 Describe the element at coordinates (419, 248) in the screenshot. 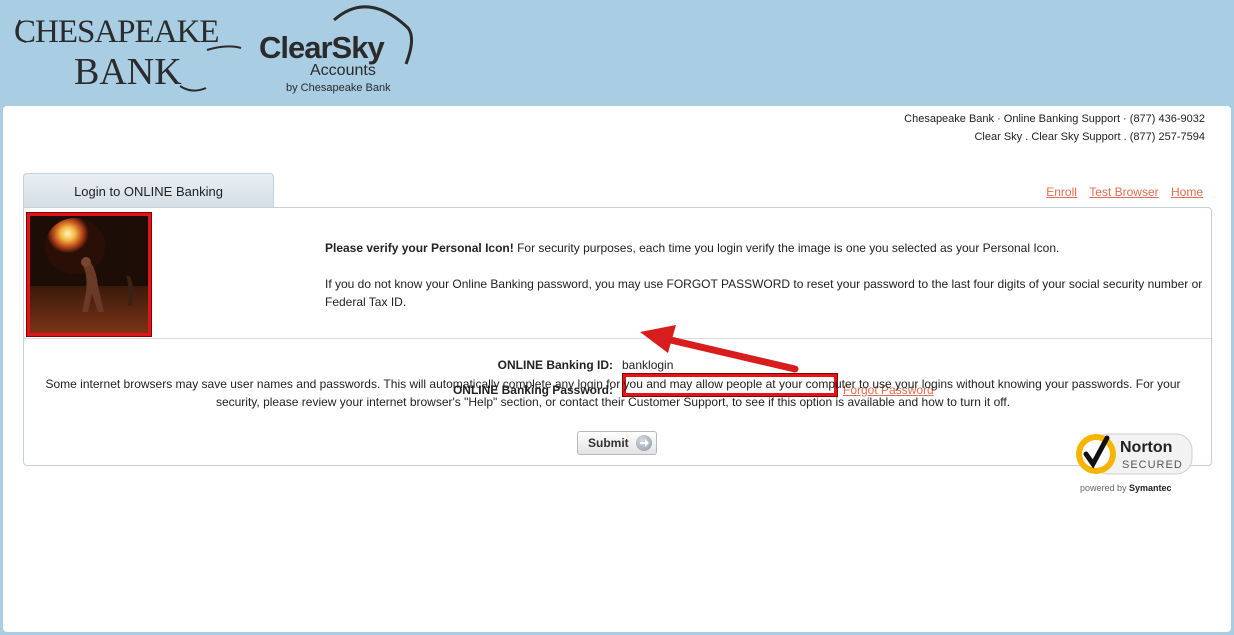

I see `verify-heading: Please verify your Personal Icon!` at that location.